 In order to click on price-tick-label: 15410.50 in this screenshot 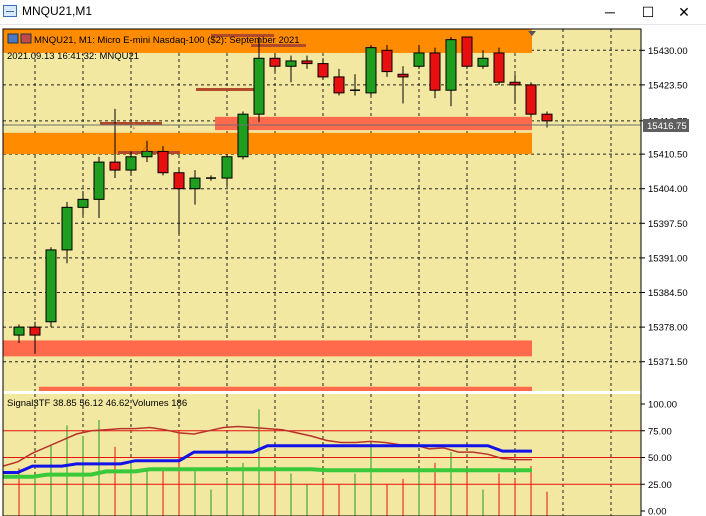, I will do `click(668, 155)`.